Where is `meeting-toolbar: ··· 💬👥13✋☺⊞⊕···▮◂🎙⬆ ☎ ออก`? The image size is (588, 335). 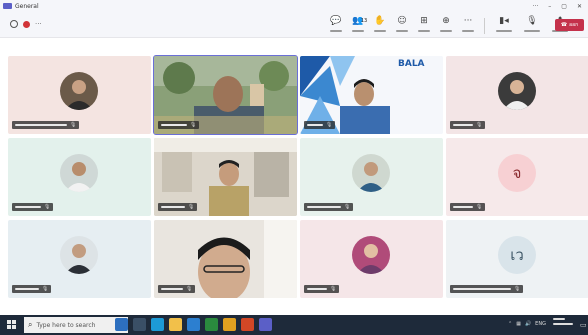
meeting-toolbar: ··· 💬👥13✋☺⊞⊕···▮◂🎙⬆ ☎ ออก is located at coordinates (294, 25).